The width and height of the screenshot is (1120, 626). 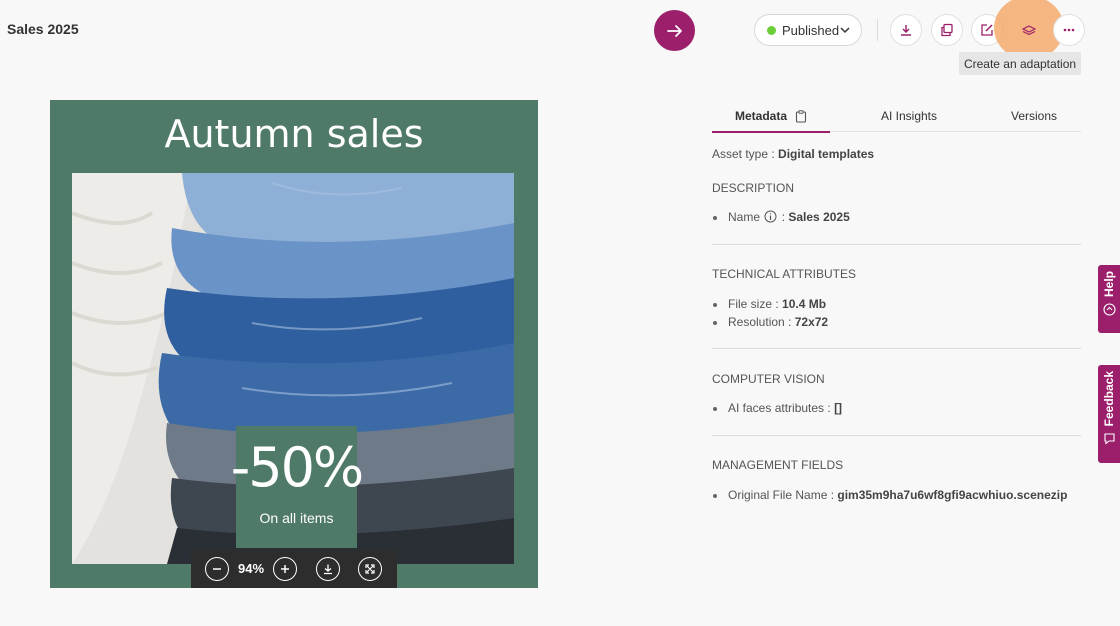 I want to click on minus-icon, so click(x=217, y=569).